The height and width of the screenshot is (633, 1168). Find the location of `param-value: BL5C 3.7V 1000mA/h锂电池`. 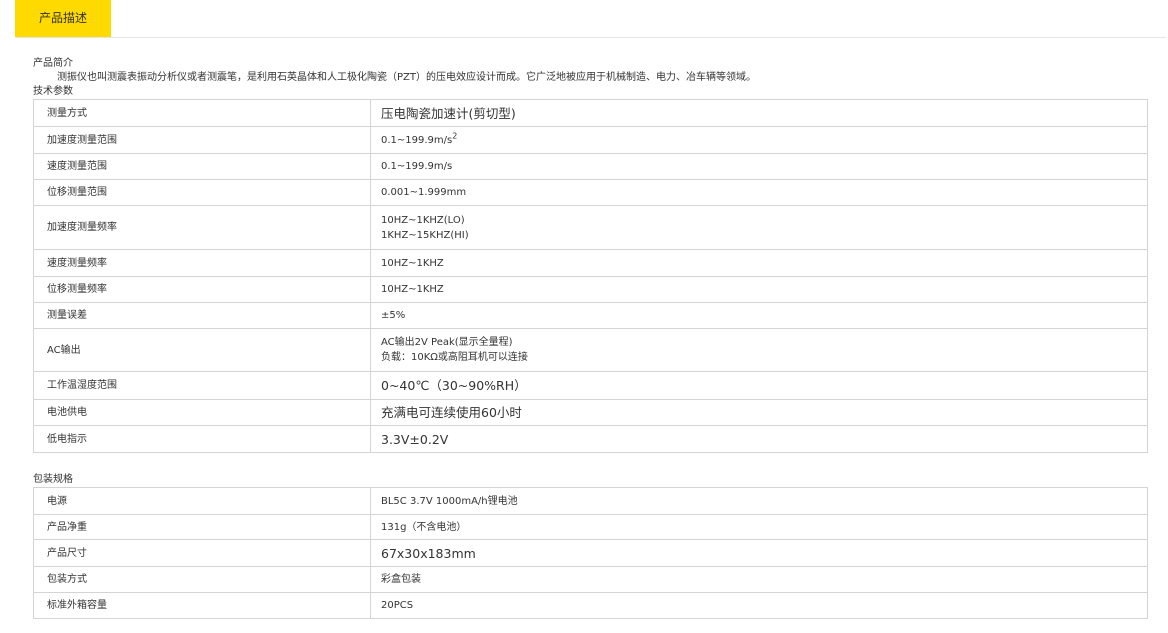

param-value: BL5C 3.7V 1000mA/h锂电池 is located at coordinates (759, 501).